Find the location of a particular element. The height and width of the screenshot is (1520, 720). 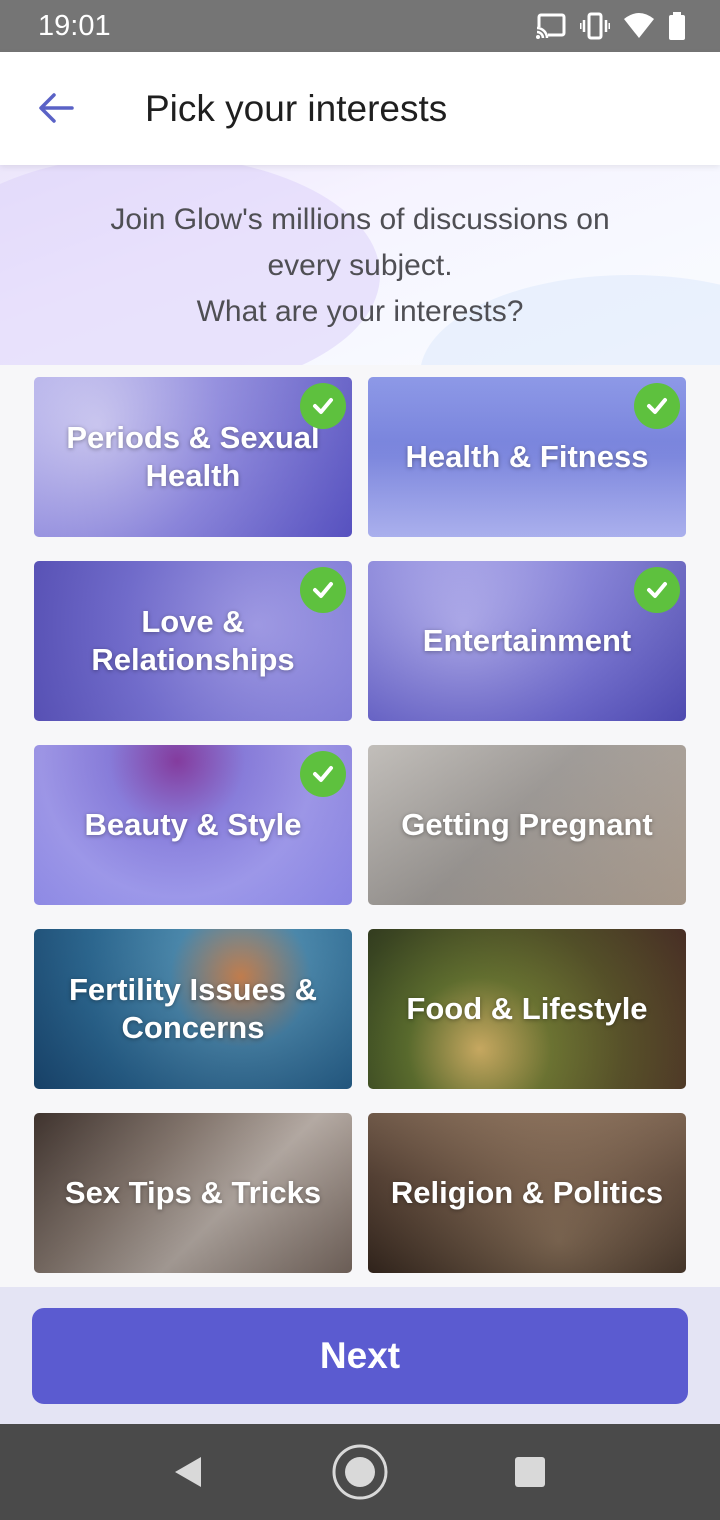

nav-recents-button is located at coordinates (530, 1472).